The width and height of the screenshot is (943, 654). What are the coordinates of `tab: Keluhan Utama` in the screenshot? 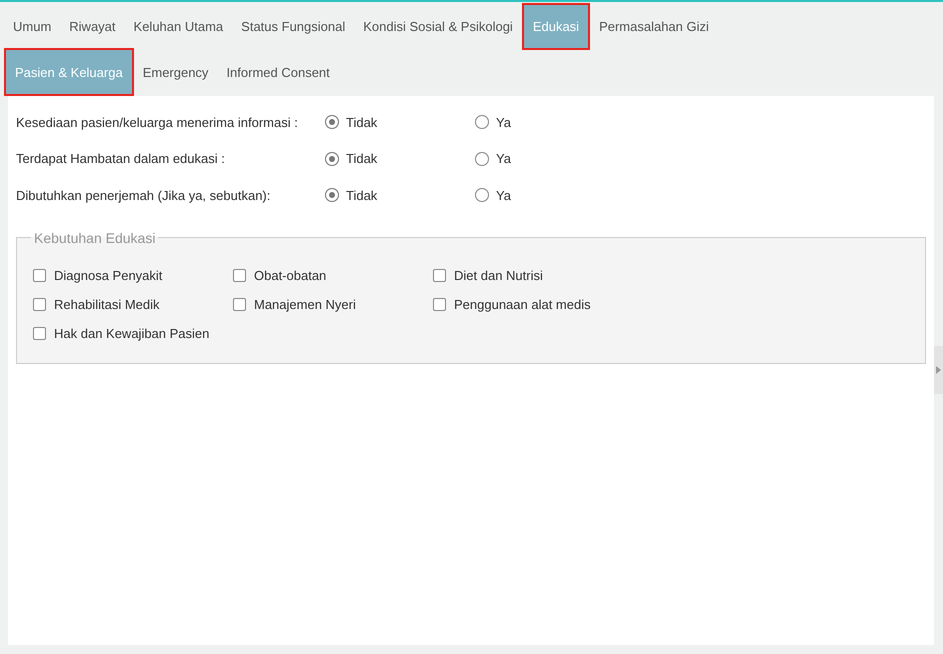 It's located at (178, 26).